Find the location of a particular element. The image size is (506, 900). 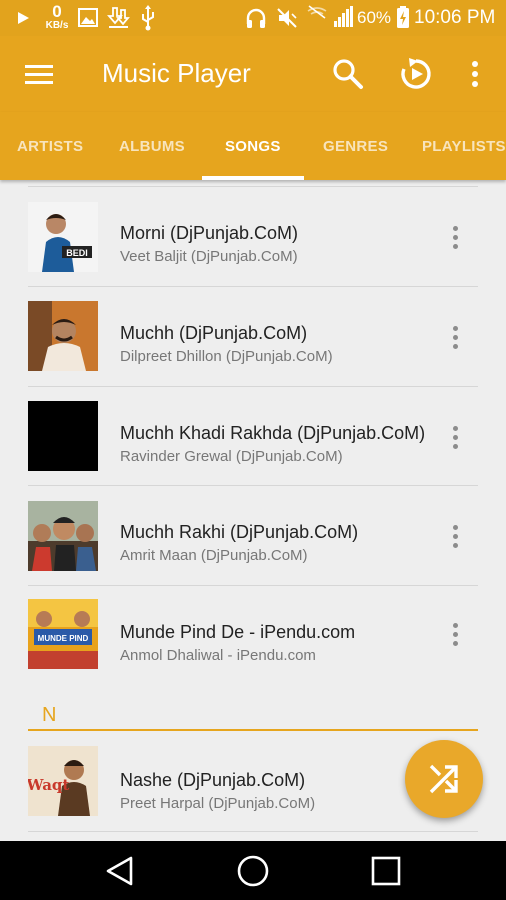

home-circle-icon is located at coordinates (253, 871).